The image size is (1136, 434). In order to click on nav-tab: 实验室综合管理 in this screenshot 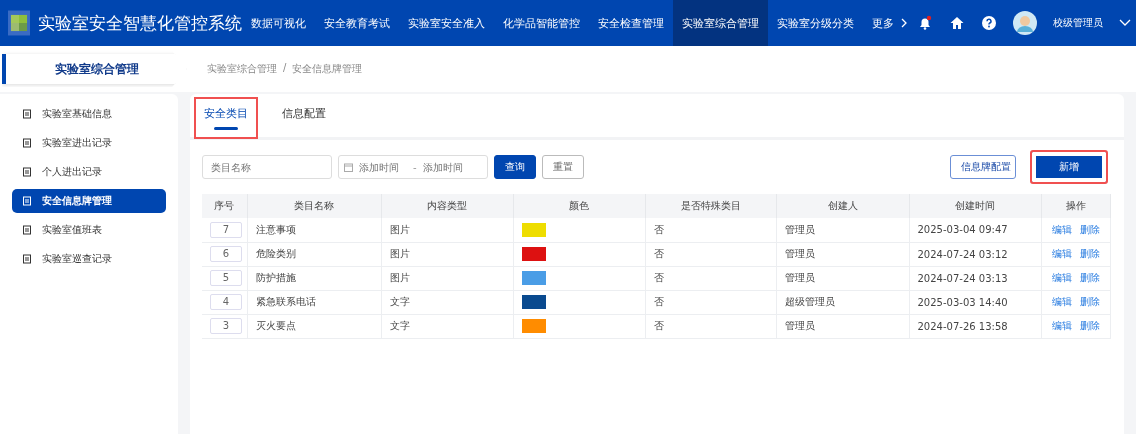, I will do `click(720, 23)`.